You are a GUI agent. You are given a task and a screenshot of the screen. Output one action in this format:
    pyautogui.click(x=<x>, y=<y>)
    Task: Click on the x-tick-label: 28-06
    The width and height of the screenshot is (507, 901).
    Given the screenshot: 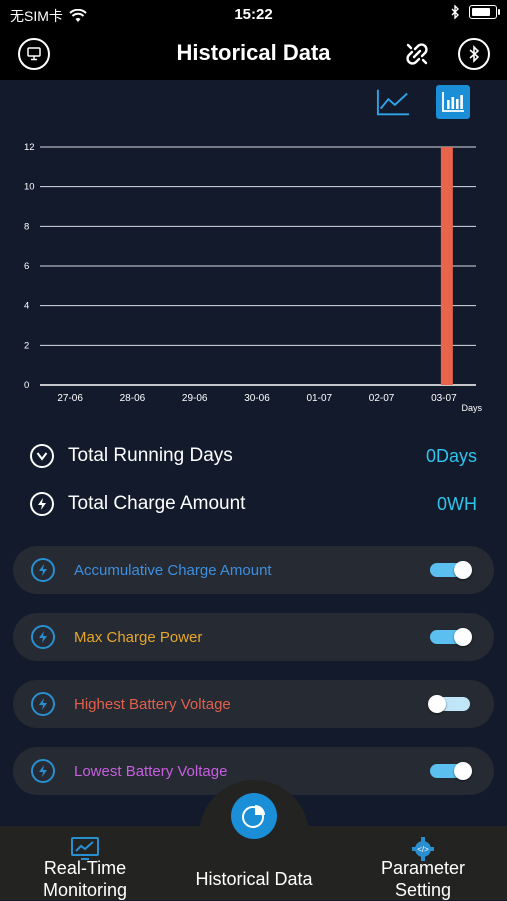 What is the action you would take?
    pyautogui.click(x=133, y=398)
    